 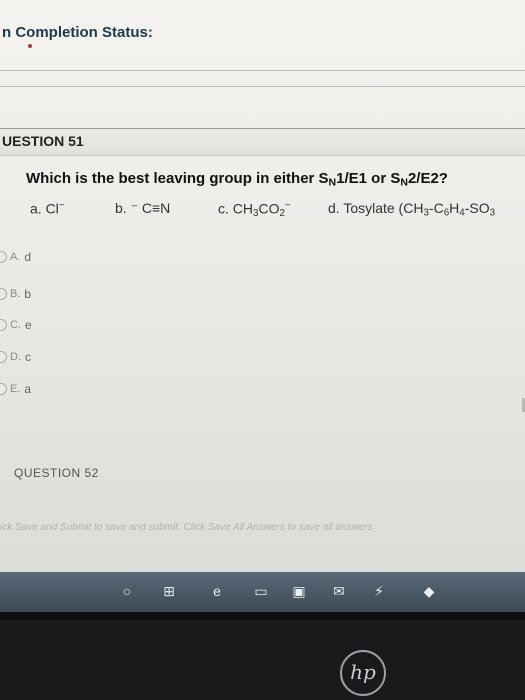 What do you see at coordinates (299, 591) in the screenshot?
I see `store-icon: ▣` at bounding box center [299, 591].